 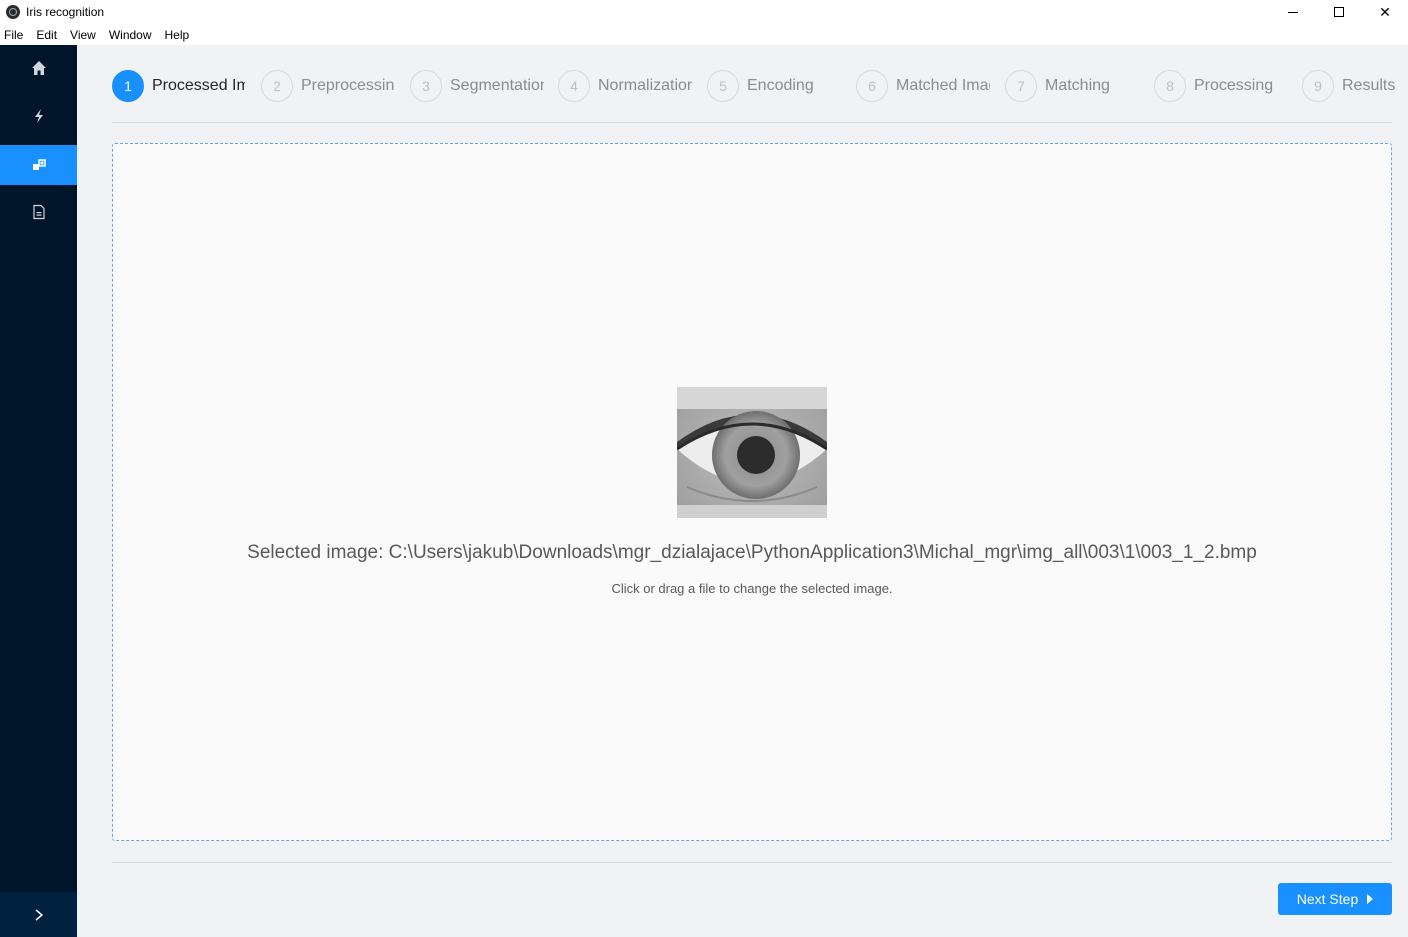 I want to click on minimize-button, so click(x=1293, y=12).